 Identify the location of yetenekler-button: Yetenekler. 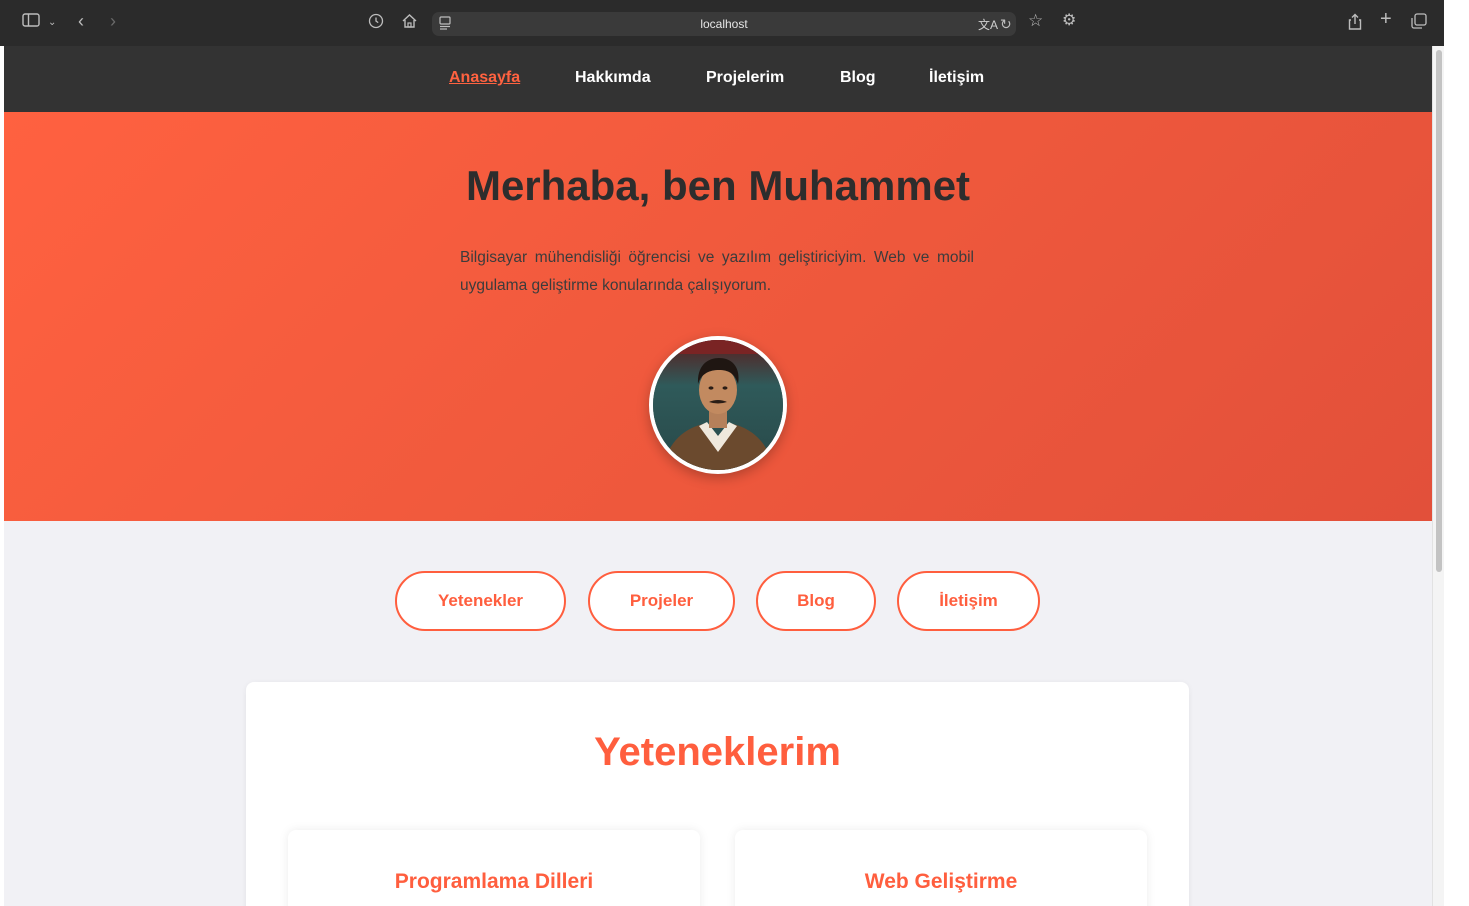
(480, 601).